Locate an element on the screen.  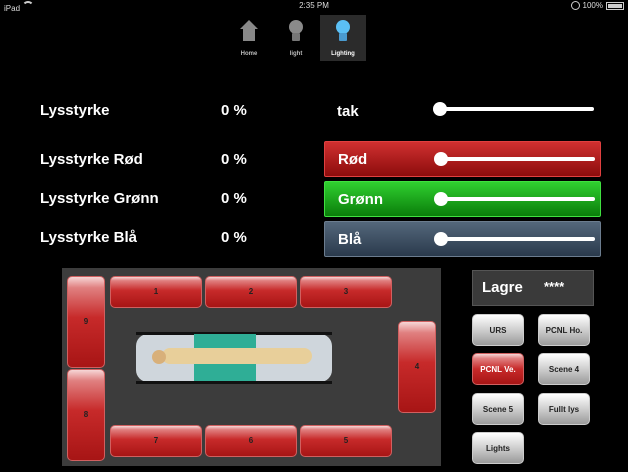
light-number: 3 is located at coordinates (346, 291).